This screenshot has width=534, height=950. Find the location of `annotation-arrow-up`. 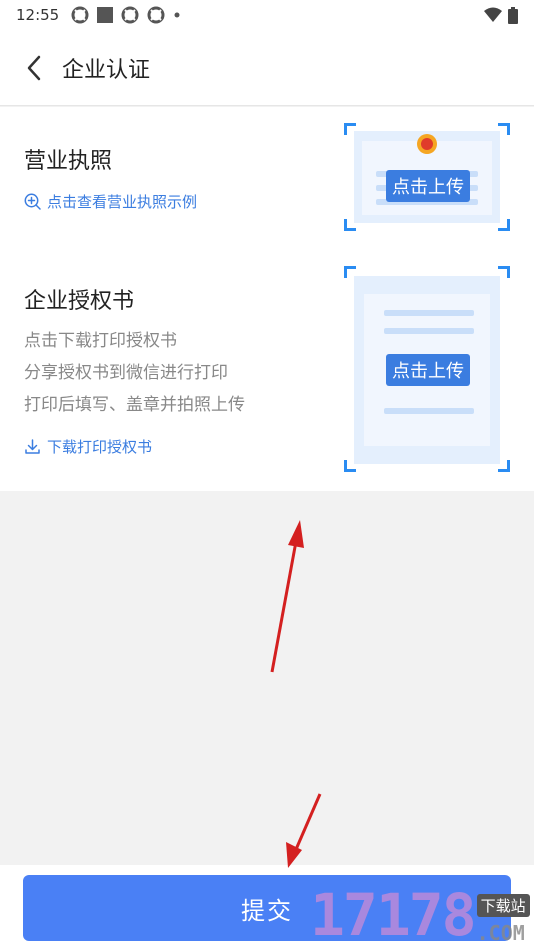

annotation-arrow-up is located at coordinates (287, 596).